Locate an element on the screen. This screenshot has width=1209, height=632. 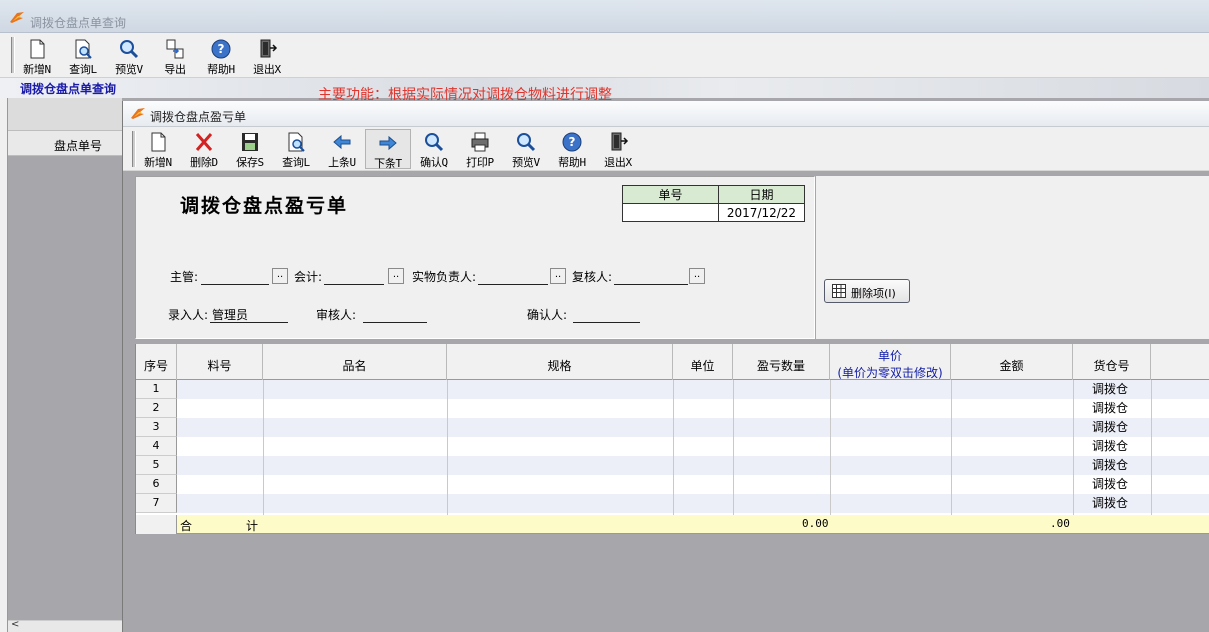
supervisor-picker-button: .. is located at coordinates (280, 276).